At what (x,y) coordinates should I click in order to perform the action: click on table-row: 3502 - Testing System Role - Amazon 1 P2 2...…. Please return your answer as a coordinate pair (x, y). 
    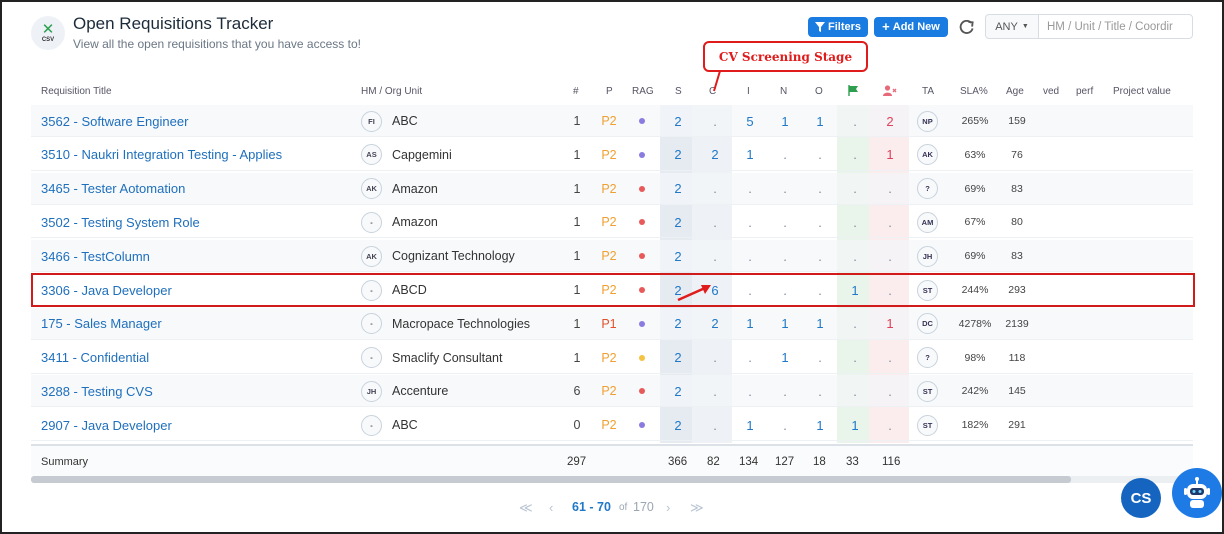
    Looking at the image, I should click on (612, 222).